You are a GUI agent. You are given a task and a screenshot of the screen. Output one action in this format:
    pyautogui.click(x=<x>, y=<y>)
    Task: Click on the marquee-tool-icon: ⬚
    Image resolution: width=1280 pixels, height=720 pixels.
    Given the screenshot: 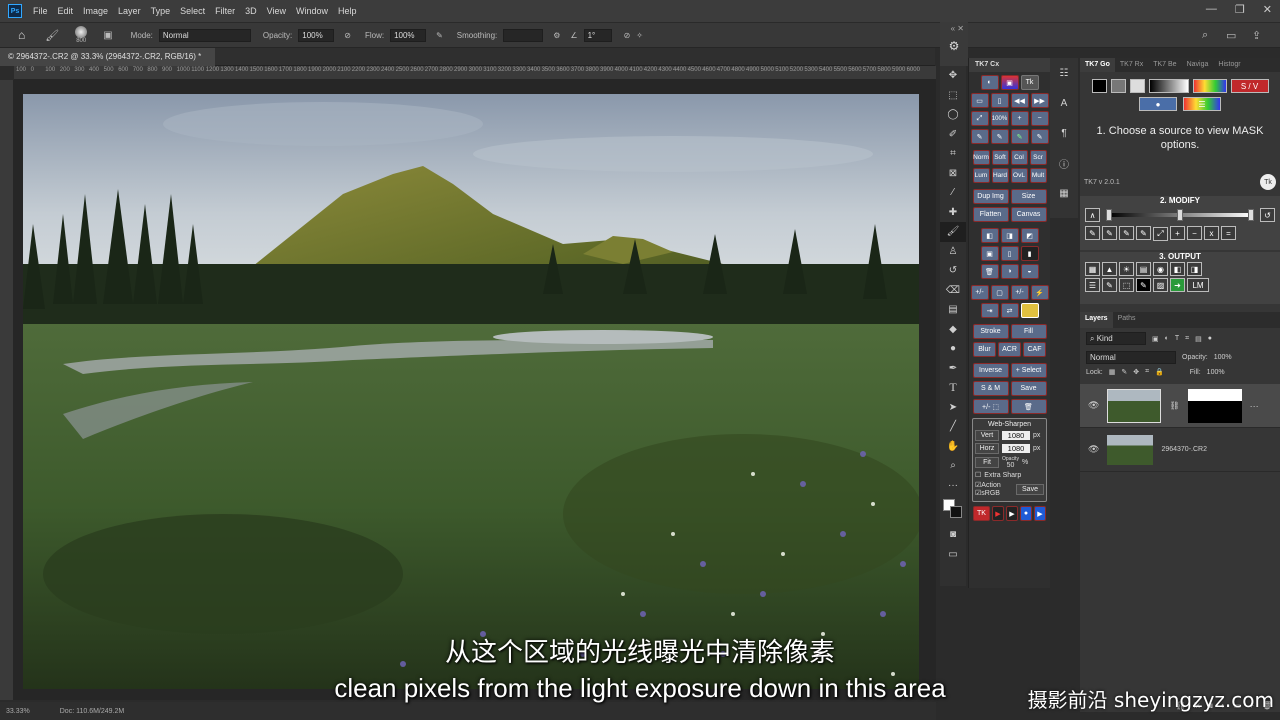 What is the action you would take?
    pyautogui.click(x=953, y=96)
    